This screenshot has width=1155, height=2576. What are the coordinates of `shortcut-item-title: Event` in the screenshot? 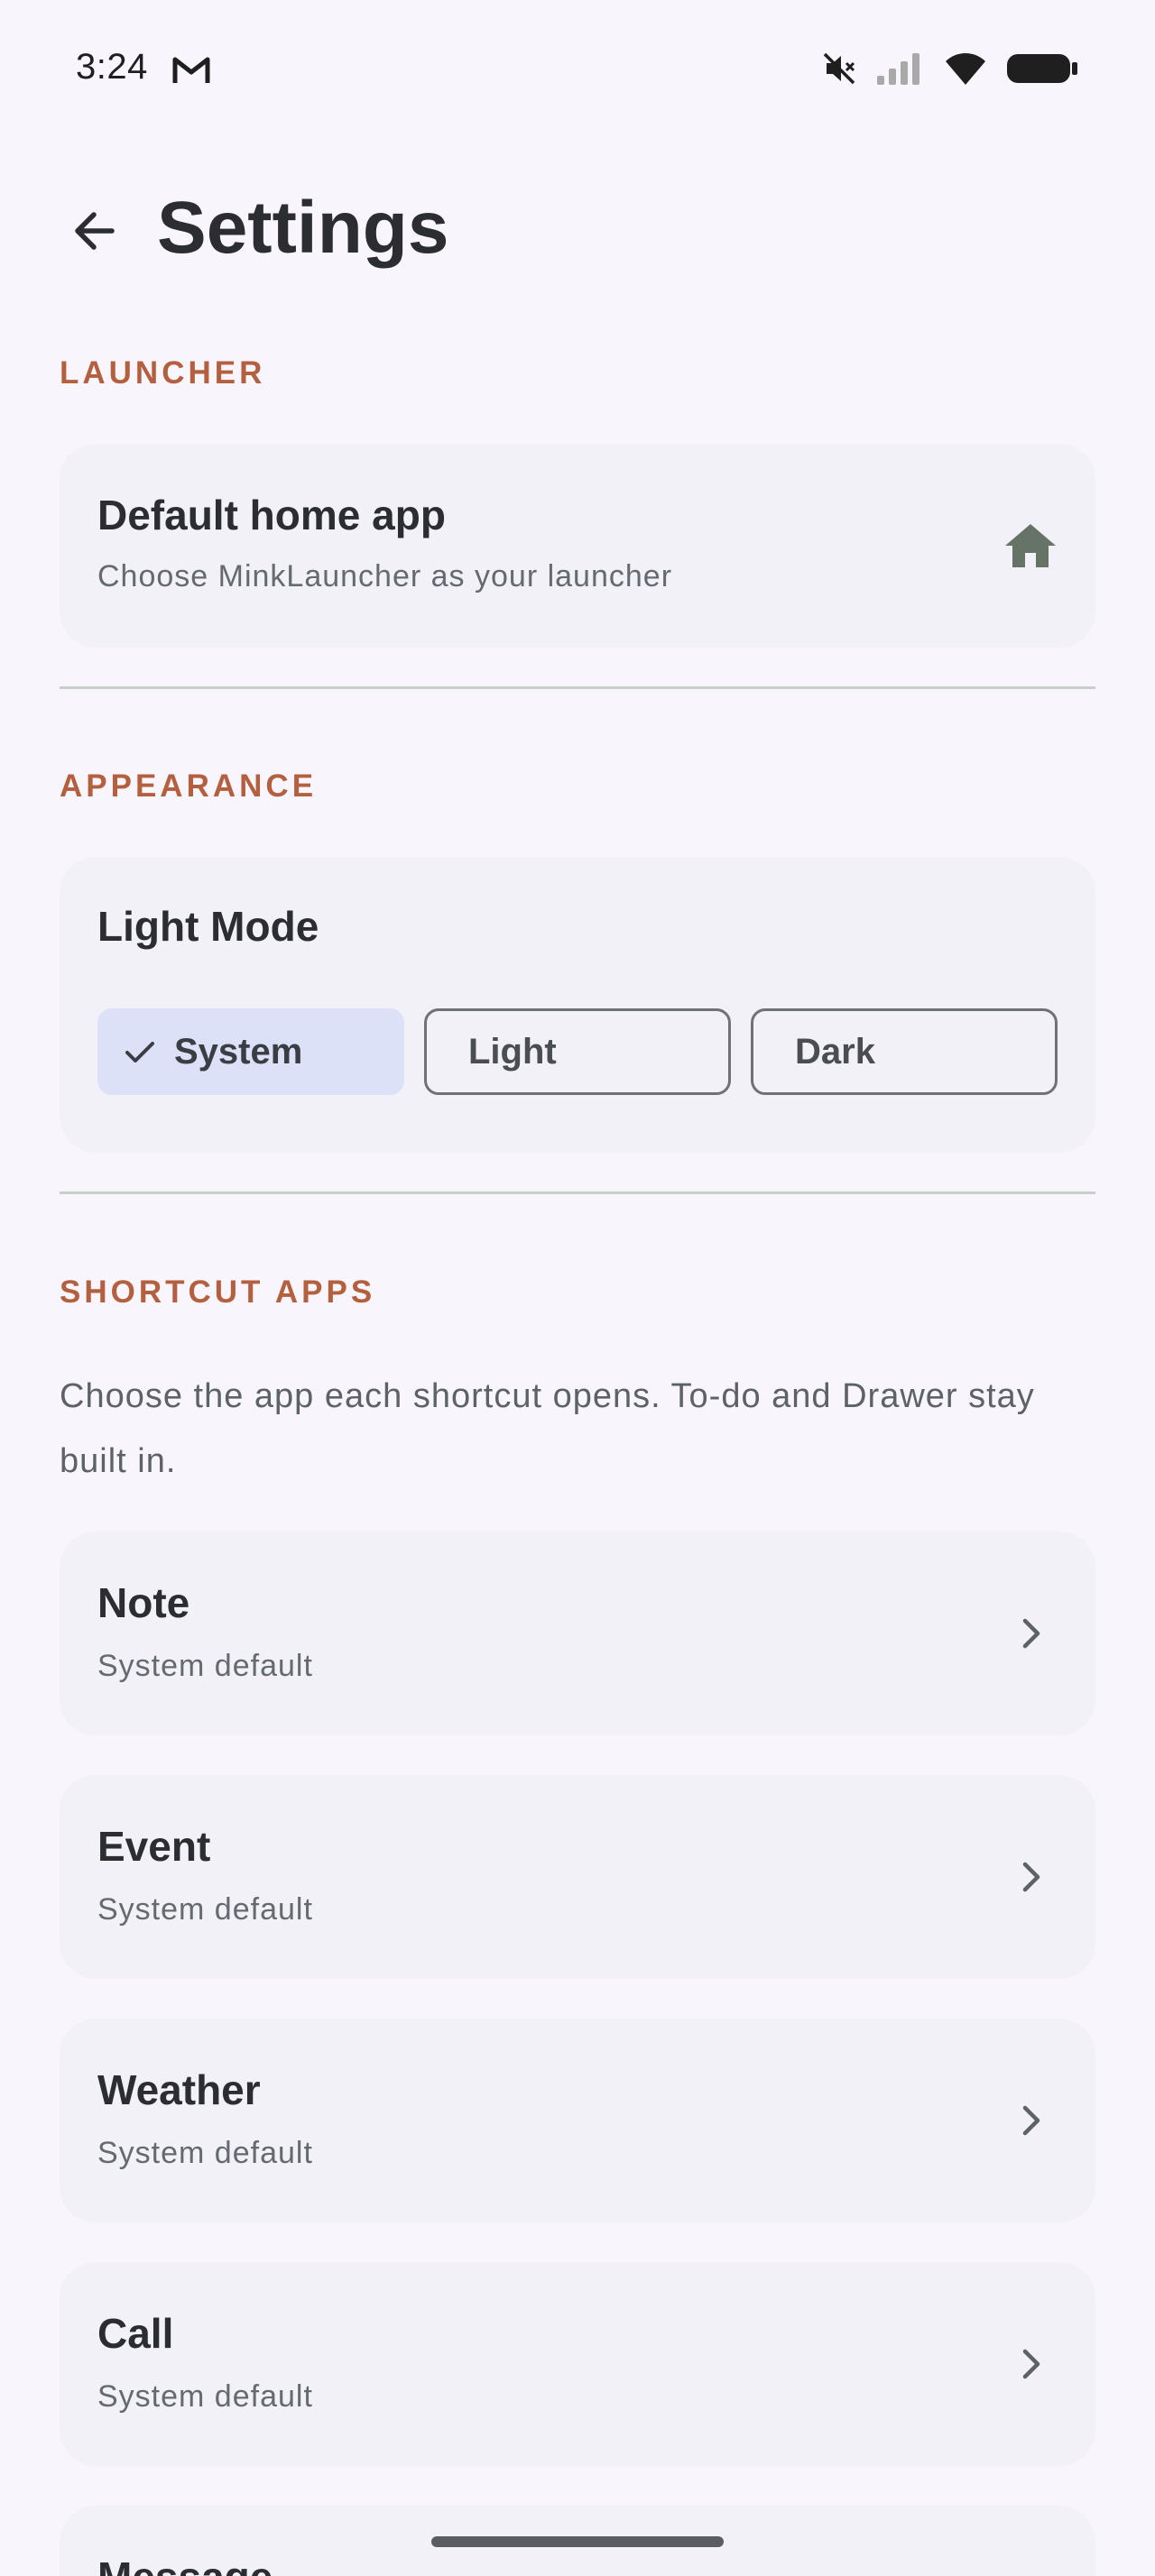 It's located at (154, 1846).